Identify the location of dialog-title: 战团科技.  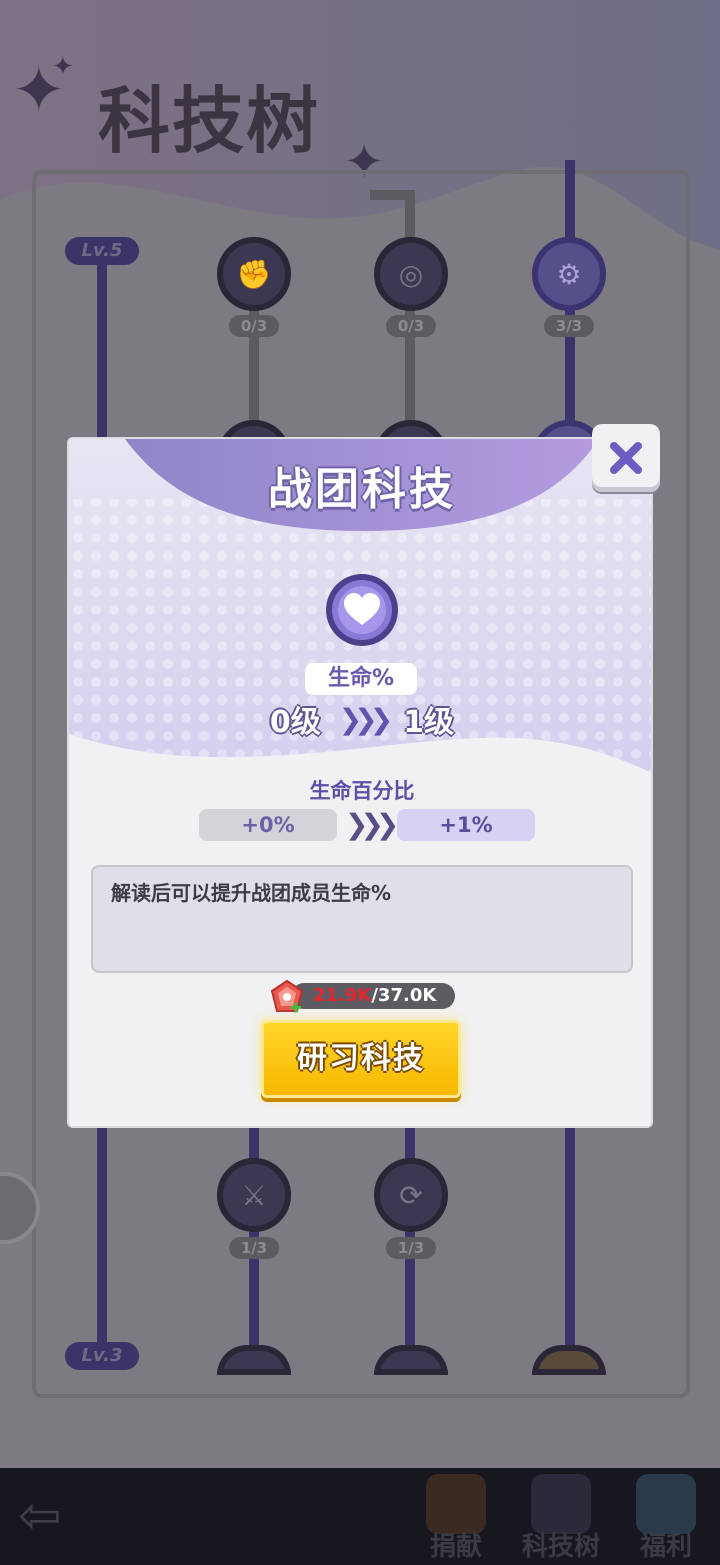
(362, 489).